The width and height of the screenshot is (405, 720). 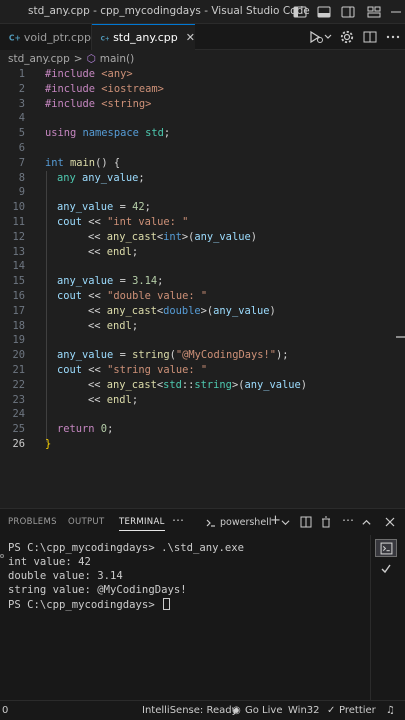 I want to click on tab-terminal: TERMINAL, so click(x=142, y=524).